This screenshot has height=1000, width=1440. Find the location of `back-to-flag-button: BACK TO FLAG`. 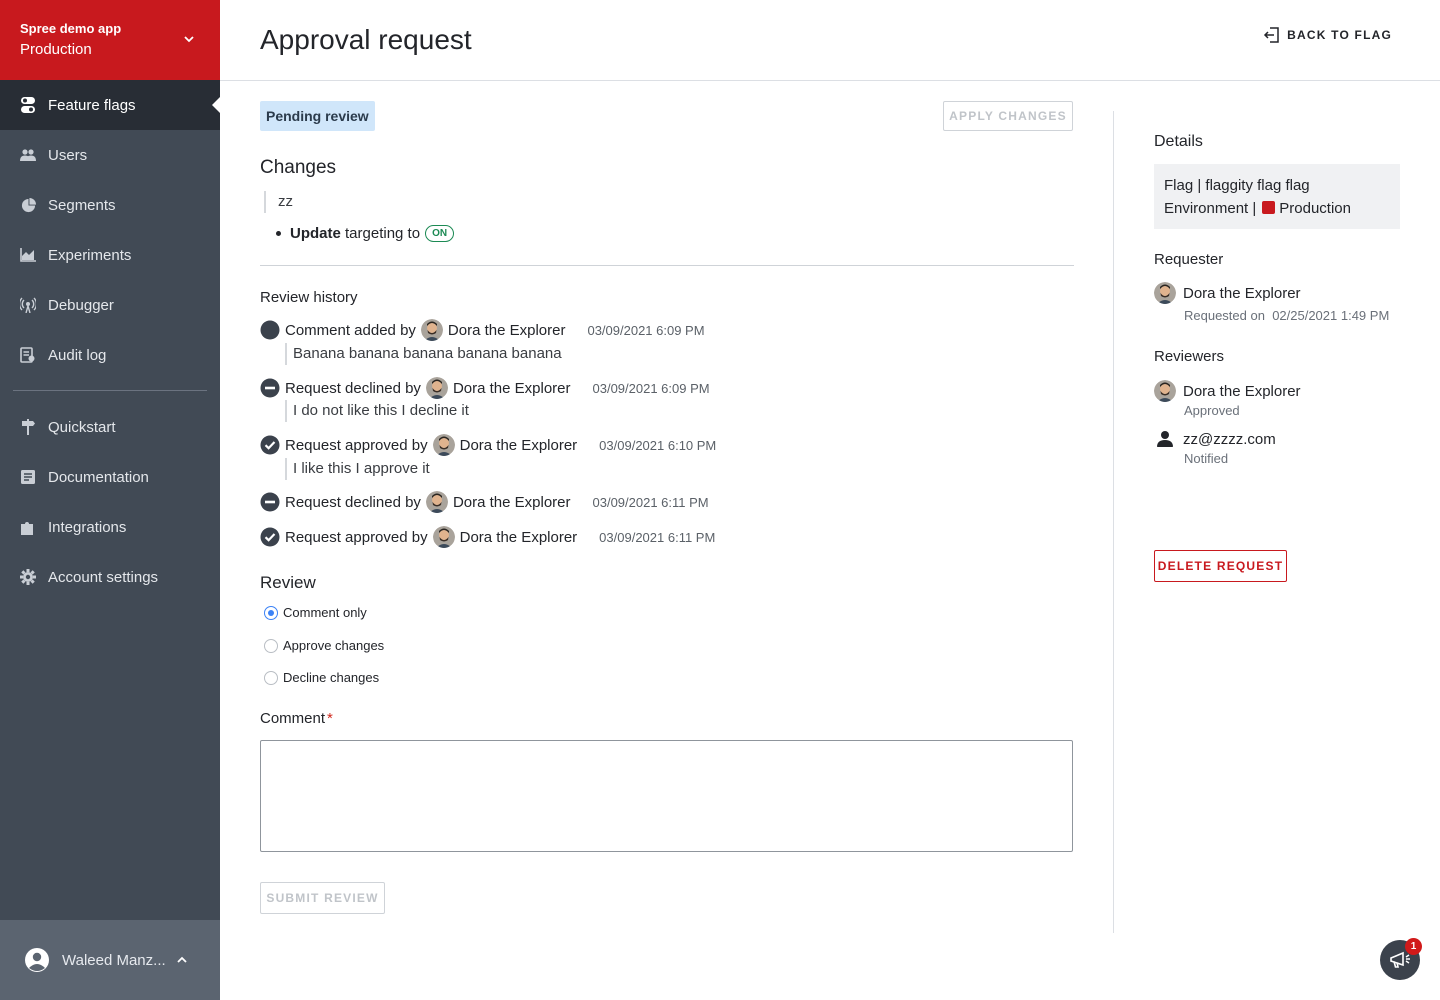

back-to-flag-button: BACK TO FLAG is located at coordinates (1327, 35).